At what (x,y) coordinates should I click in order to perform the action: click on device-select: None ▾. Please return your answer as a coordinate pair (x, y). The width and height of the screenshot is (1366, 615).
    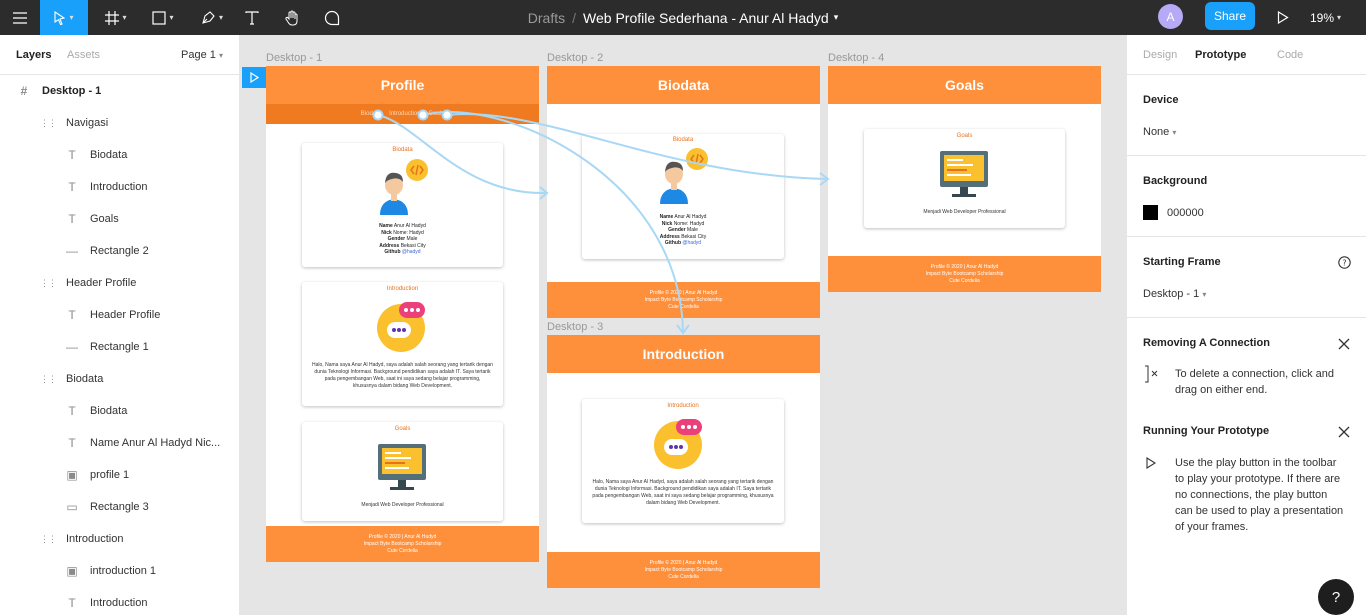
    Looking at the image, I should click on (1159, 132).